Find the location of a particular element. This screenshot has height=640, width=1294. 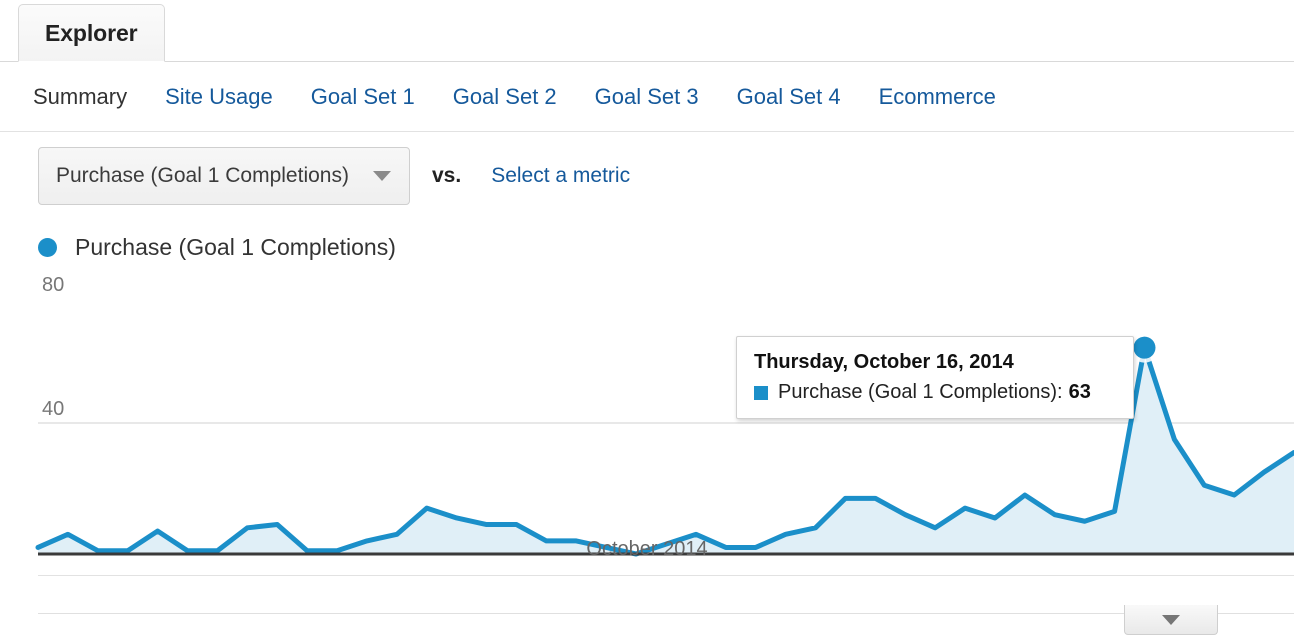

subtab-goal-set-1: Goal Set 1 is located at coordinates (363, 97).